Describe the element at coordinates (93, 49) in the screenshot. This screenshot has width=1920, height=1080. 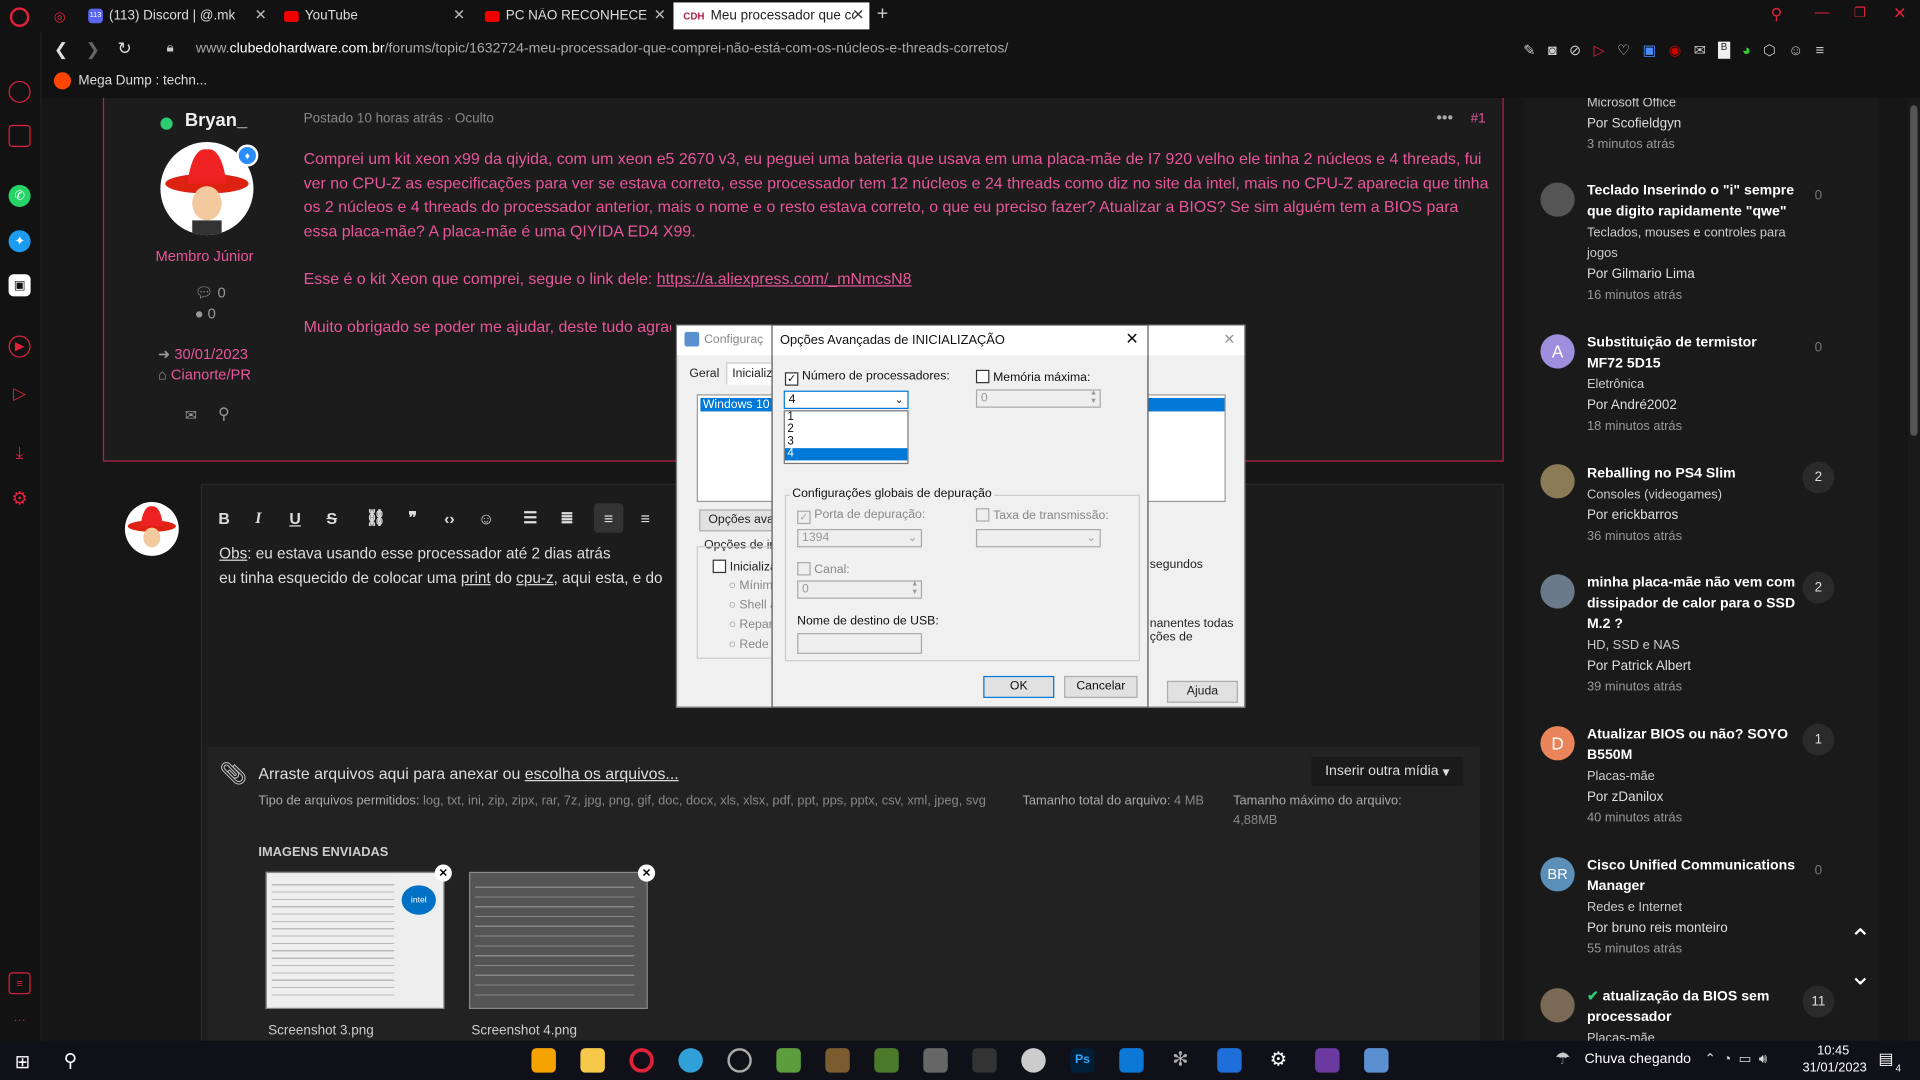
I see `forward-icon: ❯` at that location.